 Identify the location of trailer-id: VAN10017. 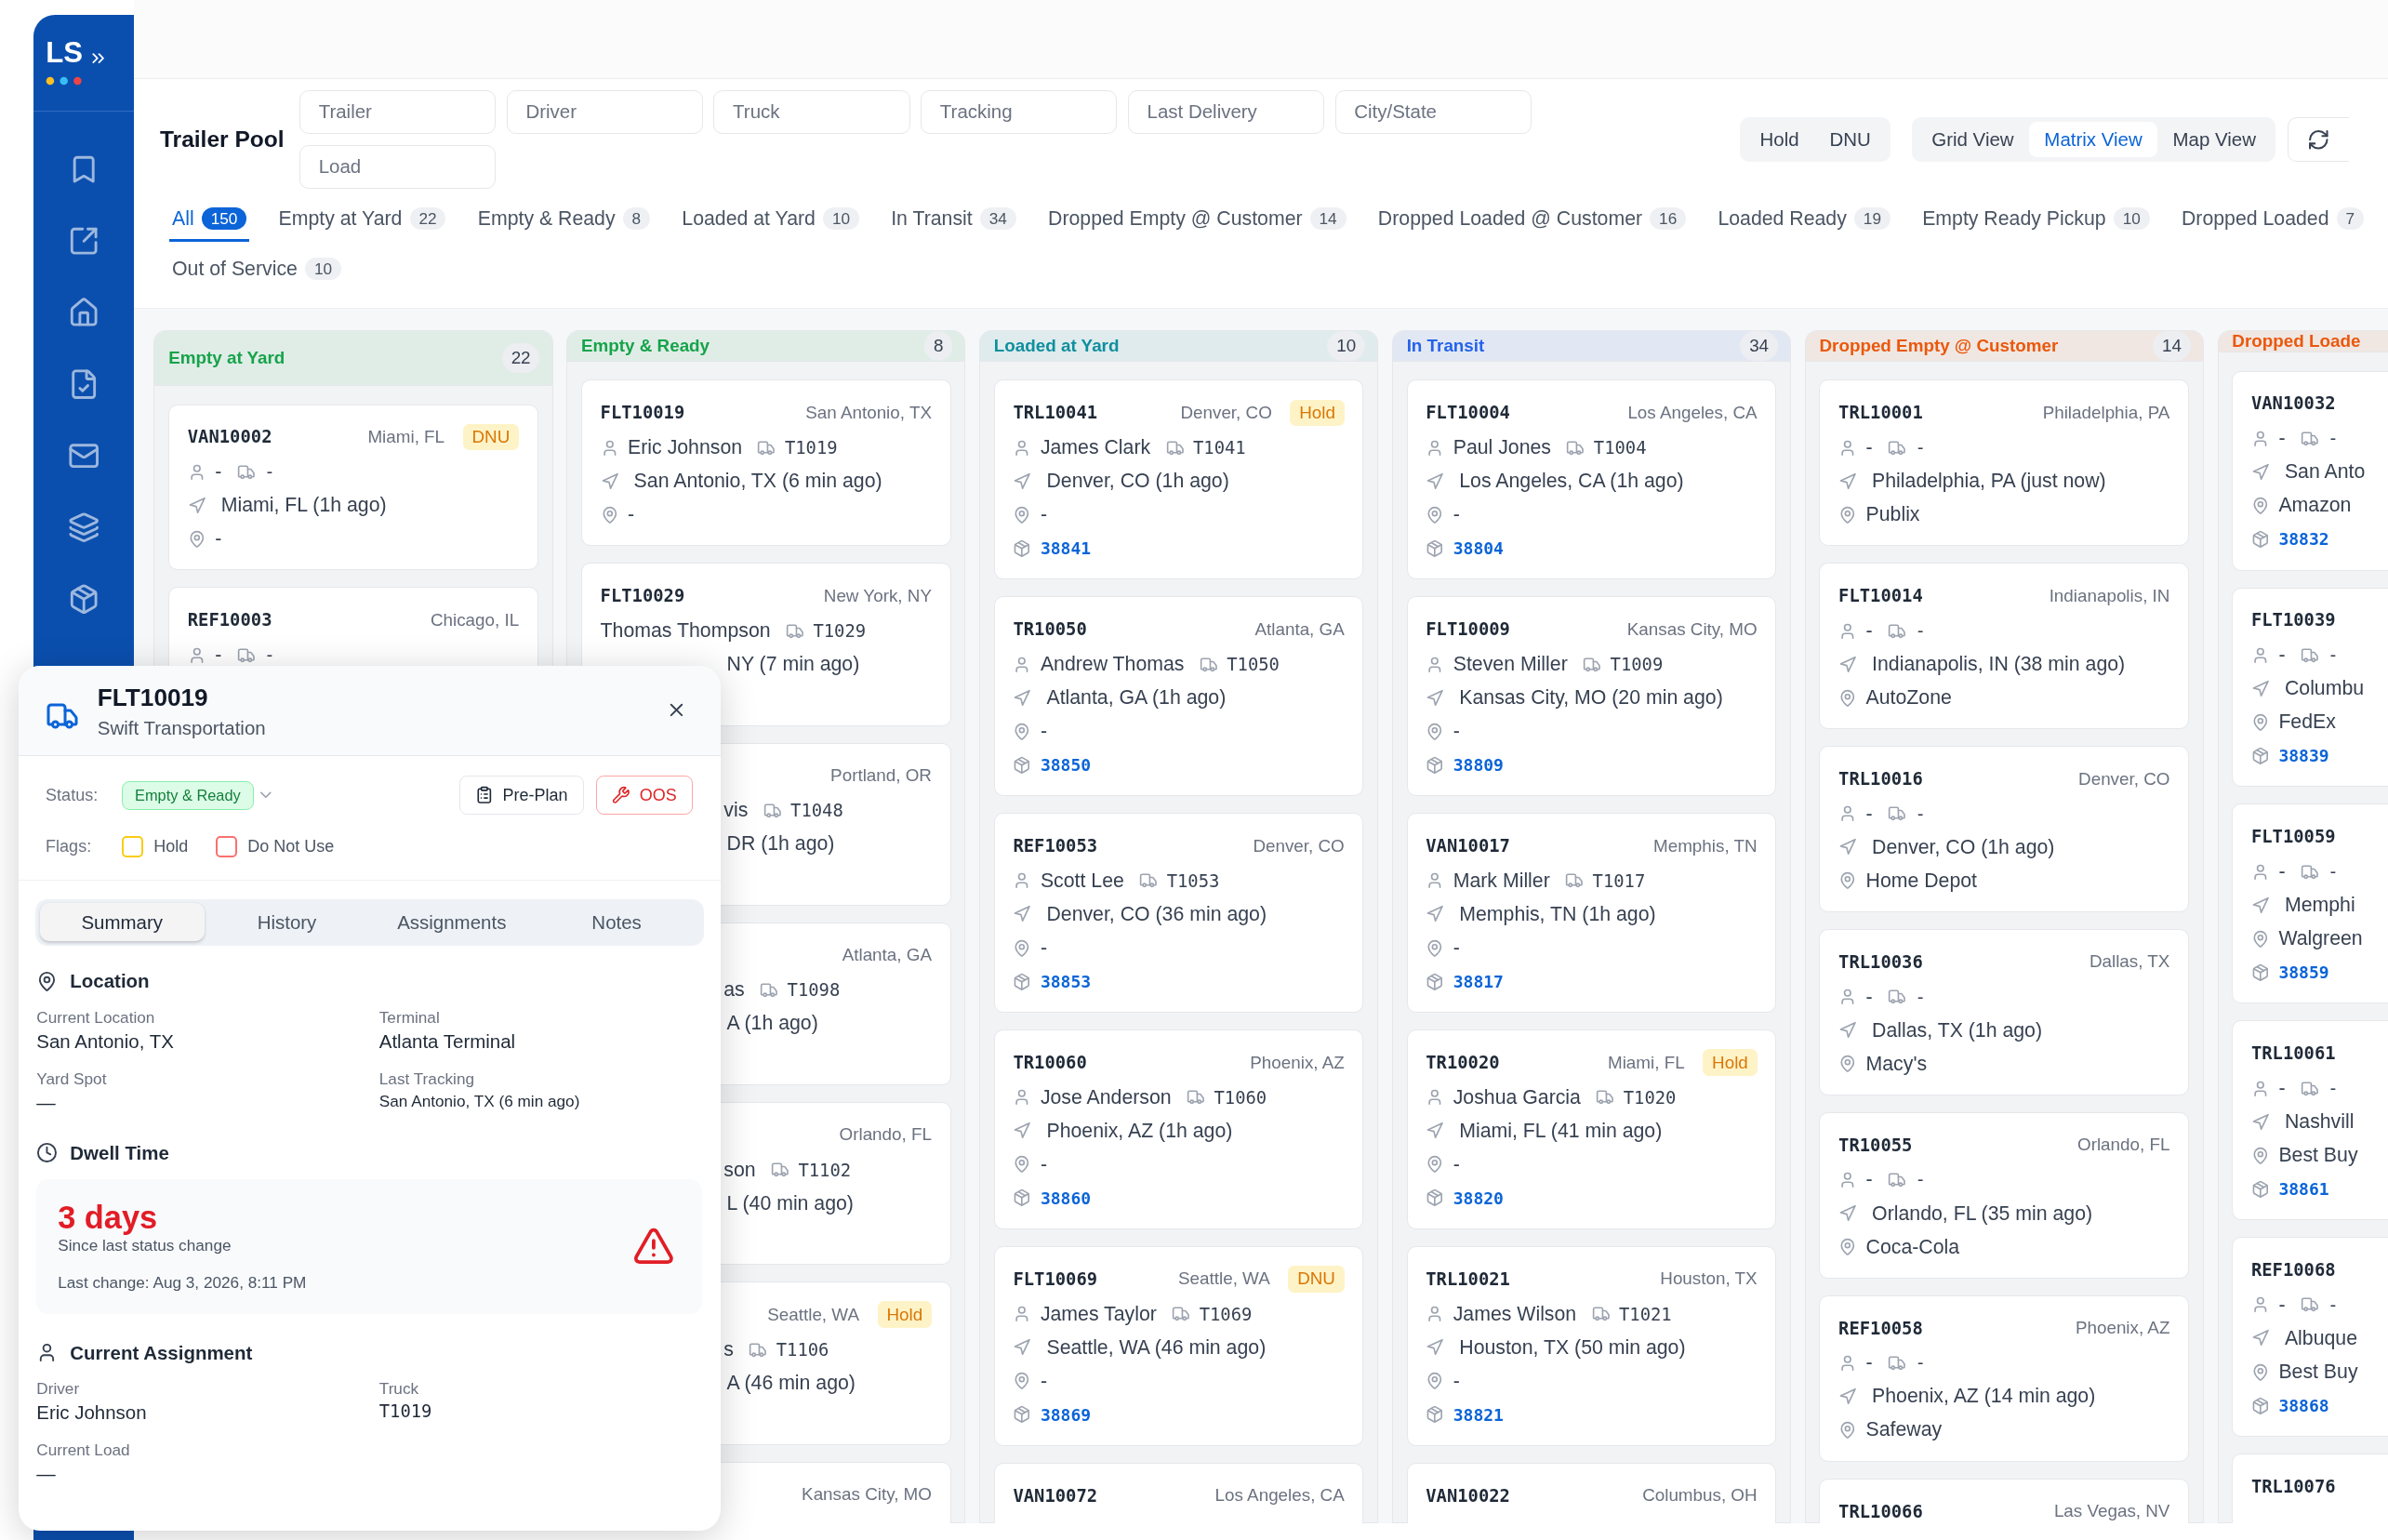
(1468, 846).